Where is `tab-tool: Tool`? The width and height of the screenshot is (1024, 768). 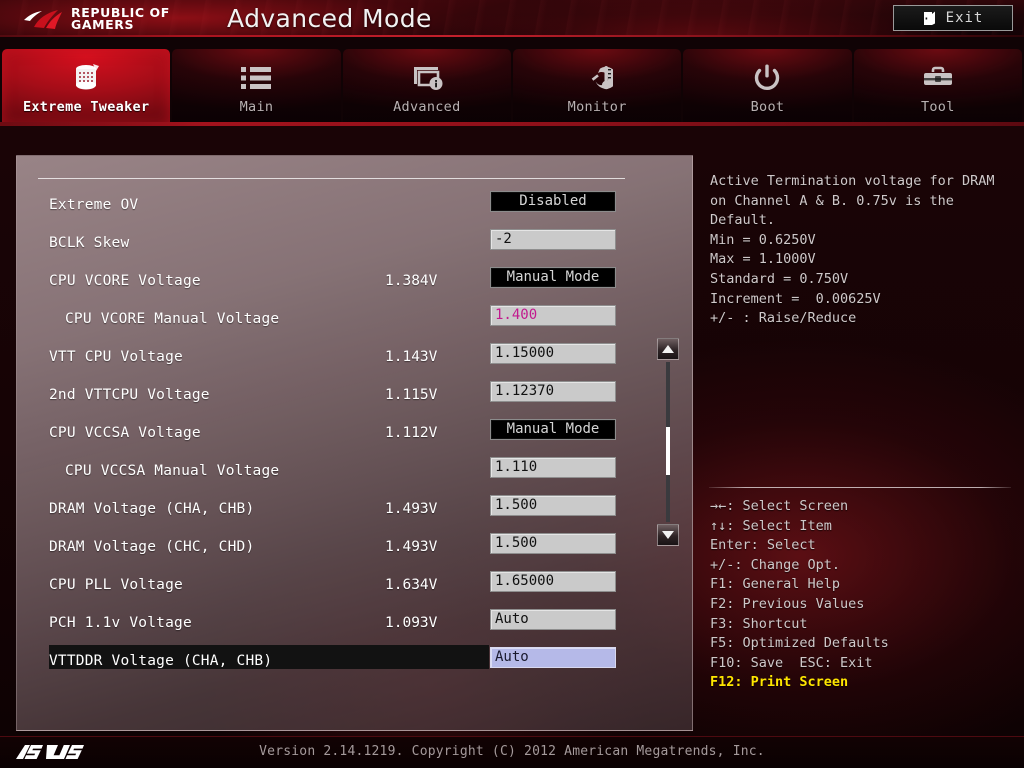 tab-tool: Tool is located at coordinates (937, 87).